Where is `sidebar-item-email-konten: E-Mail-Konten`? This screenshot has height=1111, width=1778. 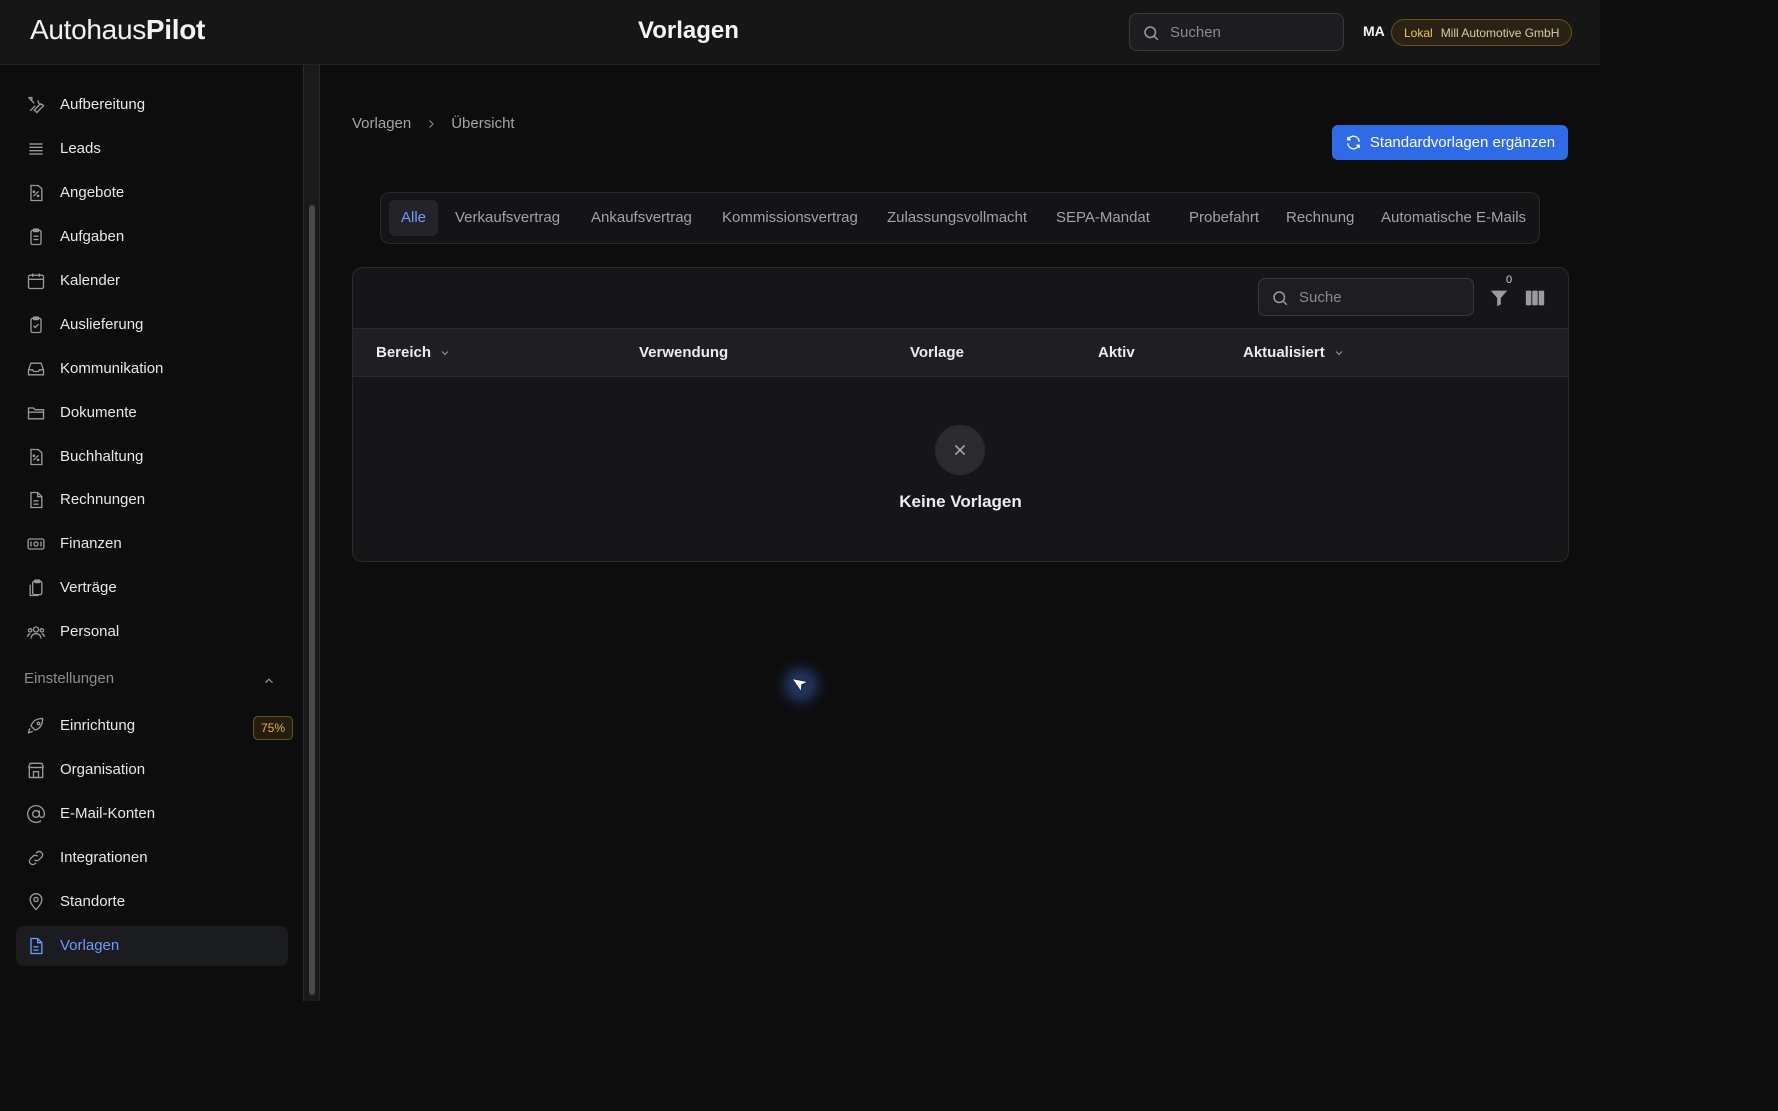 sidebar-item-email-konten: E-Mail-Konten is located at coordinates (152, 814).